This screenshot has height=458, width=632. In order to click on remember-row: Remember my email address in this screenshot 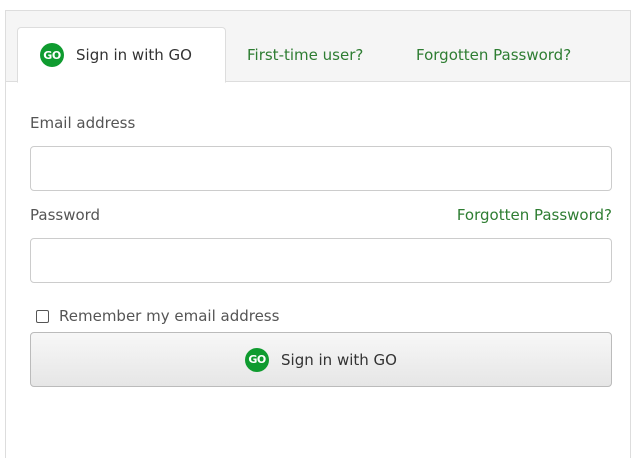, I will do `click(157, 316)`.